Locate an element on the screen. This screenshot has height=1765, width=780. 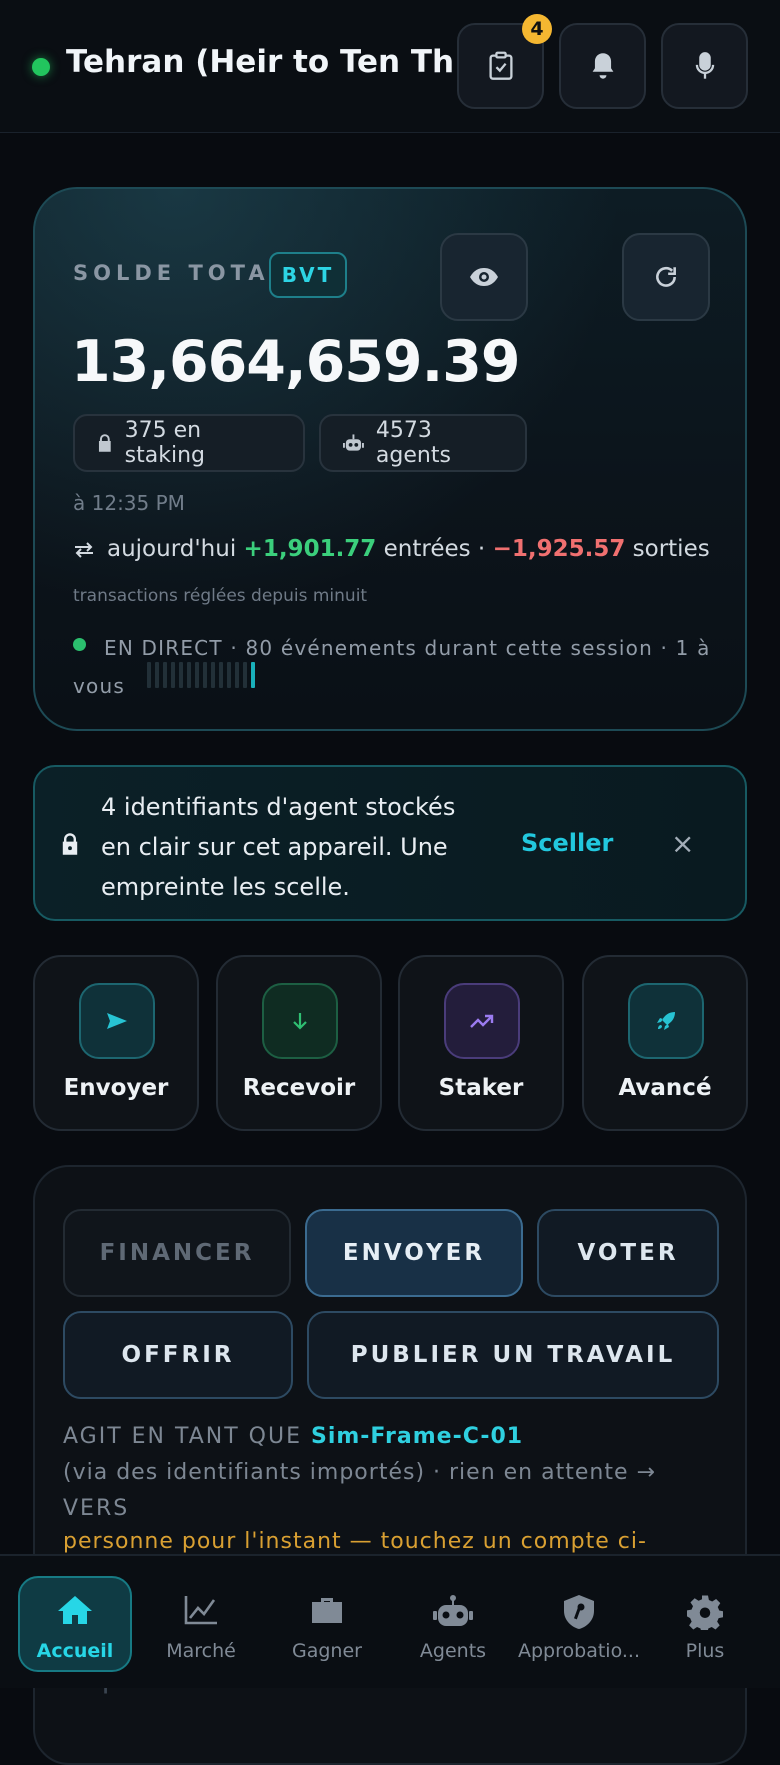
balance-amount: 13,664,659.39 is located at coordinates (296, 362).